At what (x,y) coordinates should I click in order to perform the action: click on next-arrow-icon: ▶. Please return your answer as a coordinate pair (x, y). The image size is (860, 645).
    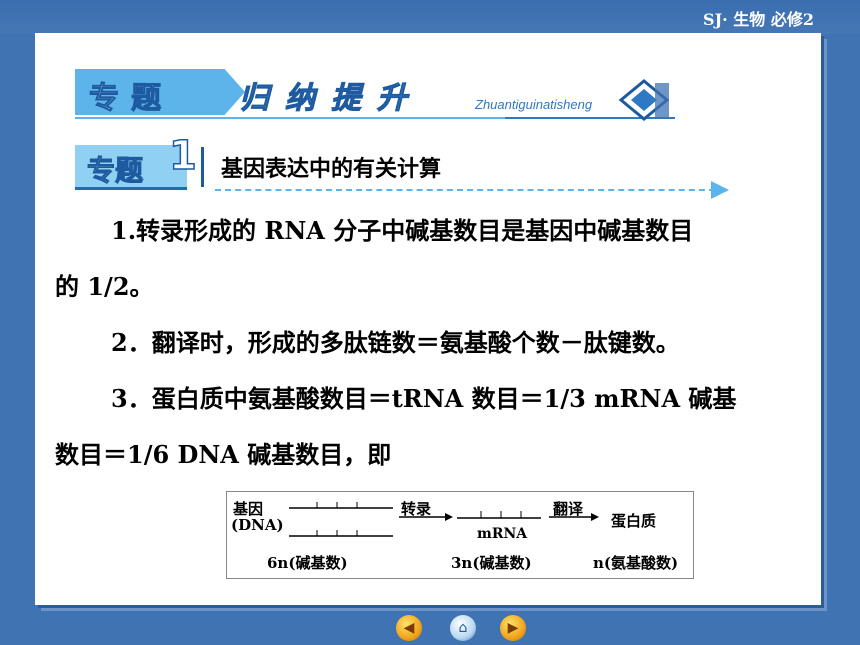
    Looking at the image, I should click on (513, 628).